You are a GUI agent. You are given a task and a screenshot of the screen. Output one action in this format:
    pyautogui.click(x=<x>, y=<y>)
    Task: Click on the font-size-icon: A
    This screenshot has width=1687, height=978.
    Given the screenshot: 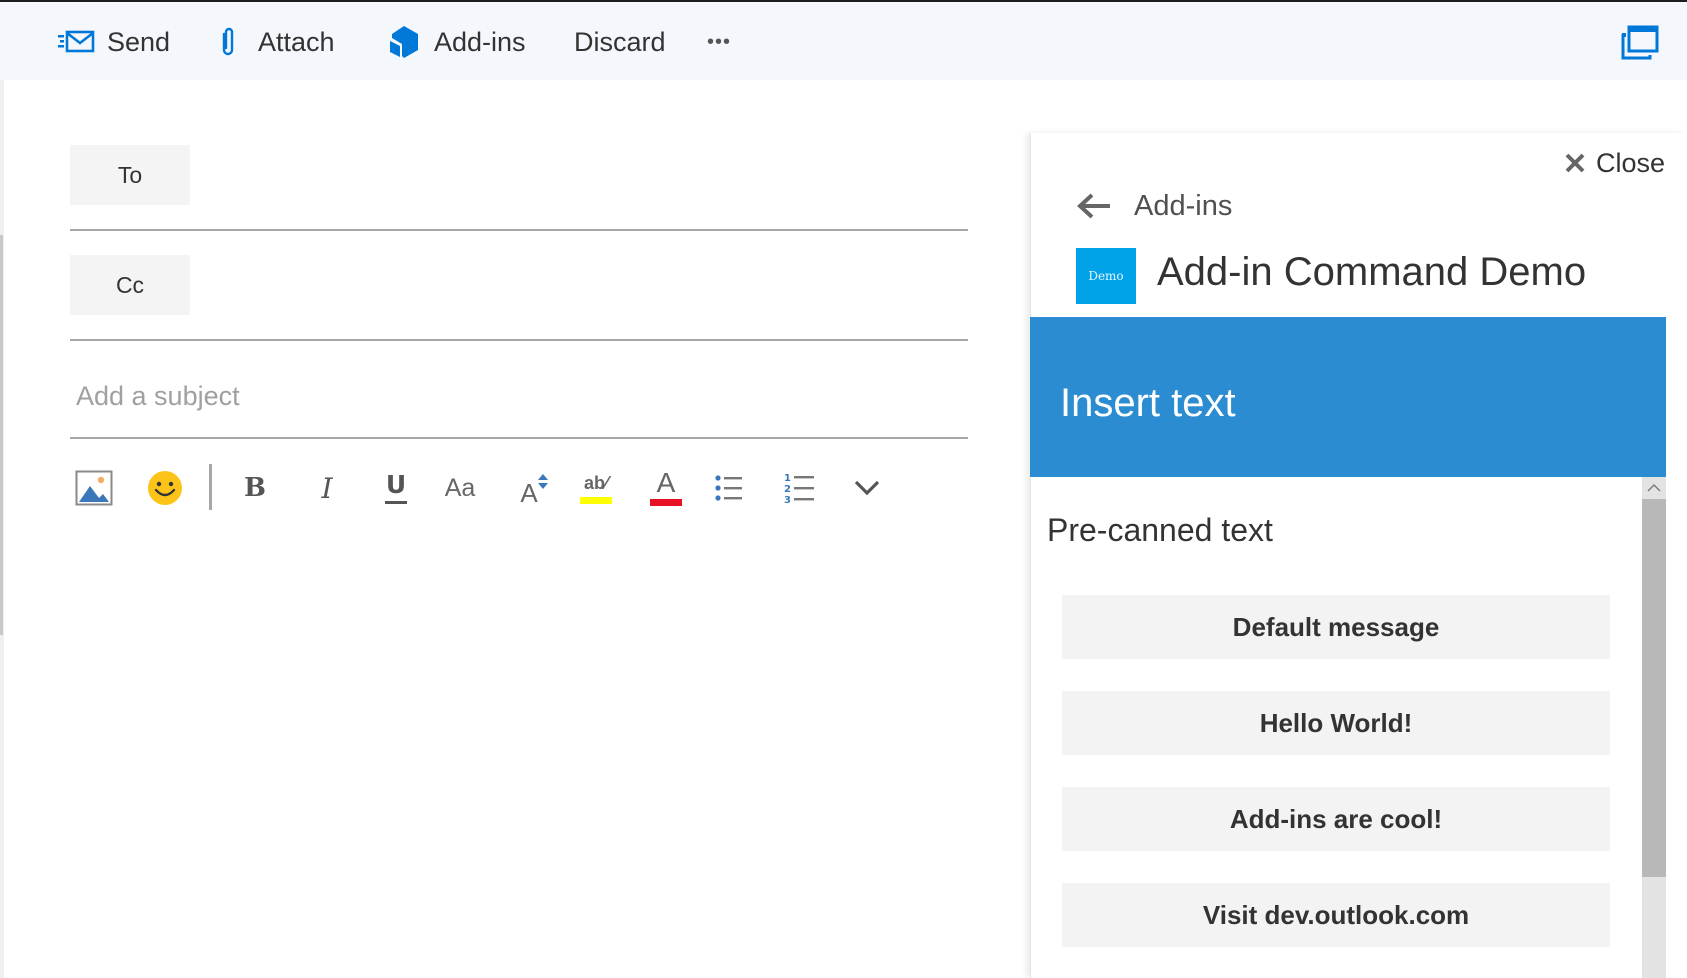 What is the action you would take?
    pyautogui.click(x=529, y=492)
    